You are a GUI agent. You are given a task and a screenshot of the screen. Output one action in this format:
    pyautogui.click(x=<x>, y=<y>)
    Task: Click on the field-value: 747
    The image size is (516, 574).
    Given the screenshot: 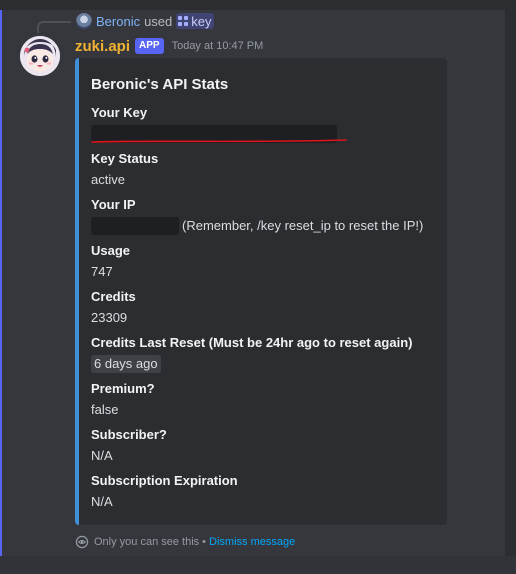 What is the action you would take?
    pyautogui.click(x=102, y=271)
    